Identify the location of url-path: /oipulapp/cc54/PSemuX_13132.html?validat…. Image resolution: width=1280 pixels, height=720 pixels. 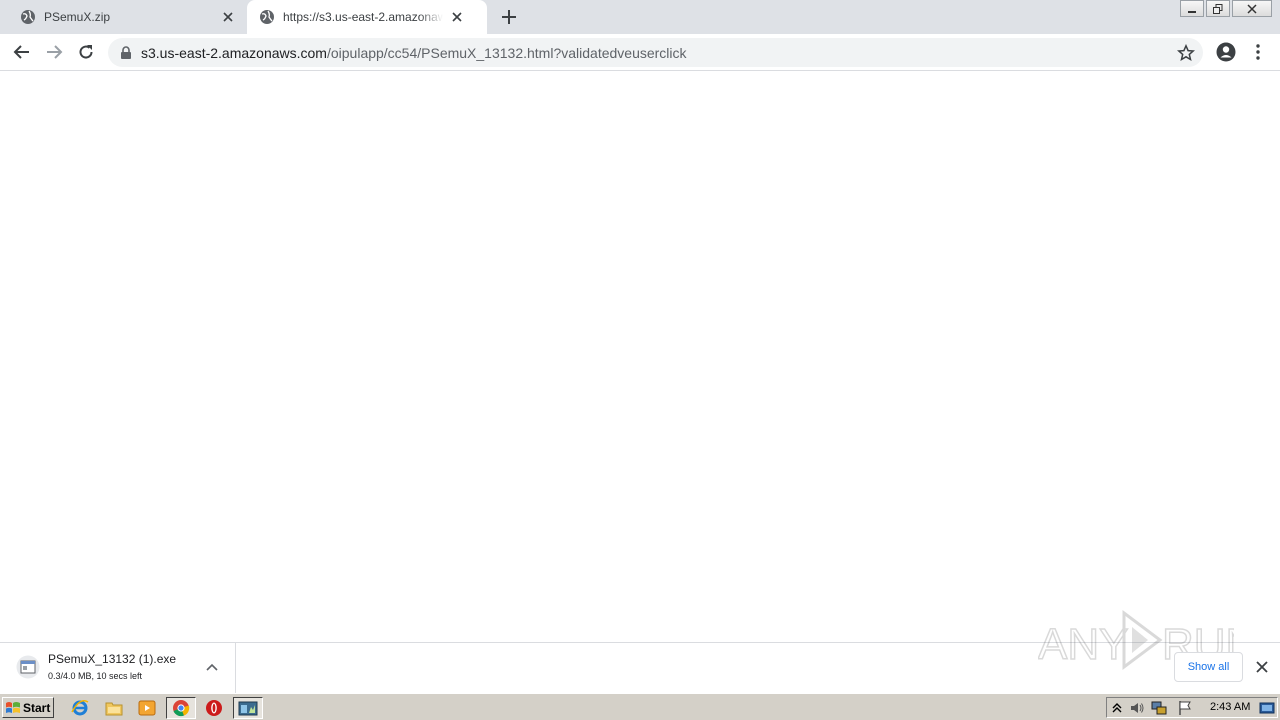
(506, 52).